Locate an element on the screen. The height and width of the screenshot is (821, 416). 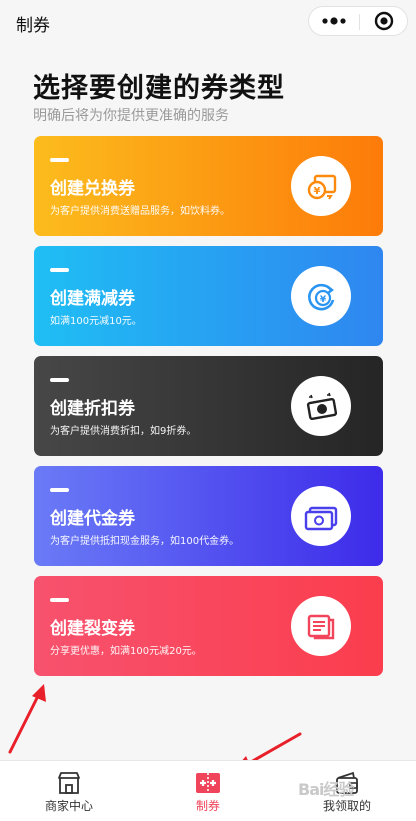
card-desc: 为客户提供抵扣现金服务，如100代金券。 is located at coordinates (145, 541).